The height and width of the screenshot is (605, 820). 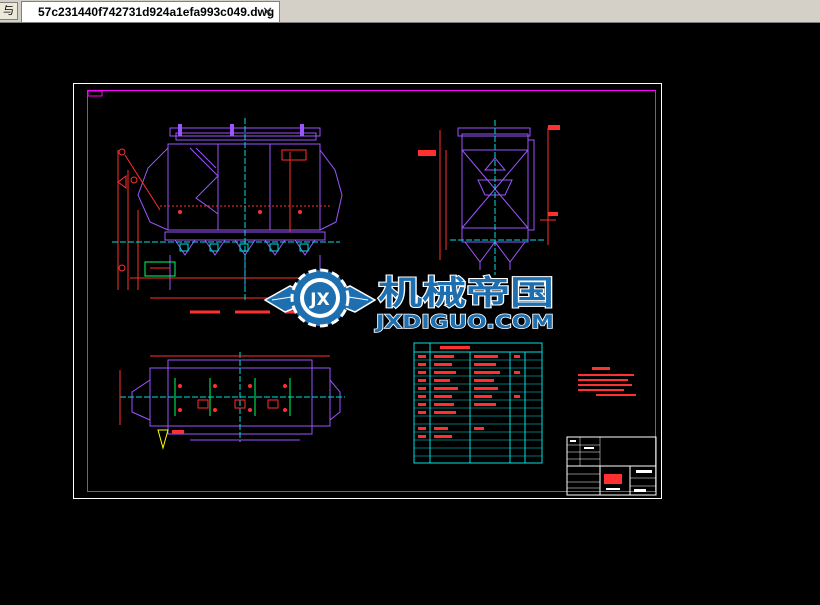 I want to click on document-tab-bar: 与 57c231440f742731d924a1efa993c049.dwg ✕, so click(x=410, y=11).